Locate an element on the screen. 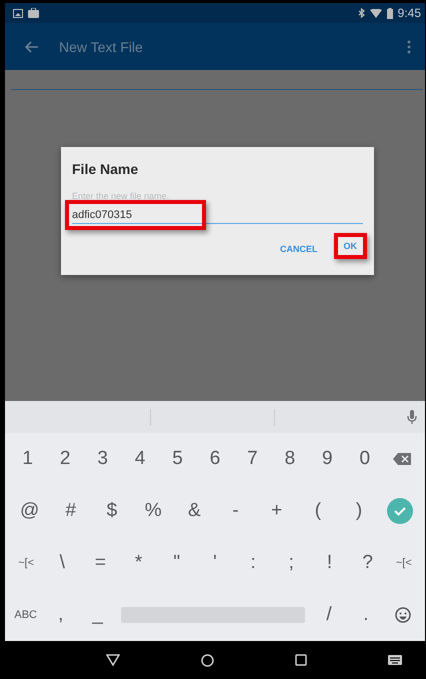 Image resolution: width=426 pixels, height=679 pixels. keyboard-key: 3 is located at coordinates (103, 459).